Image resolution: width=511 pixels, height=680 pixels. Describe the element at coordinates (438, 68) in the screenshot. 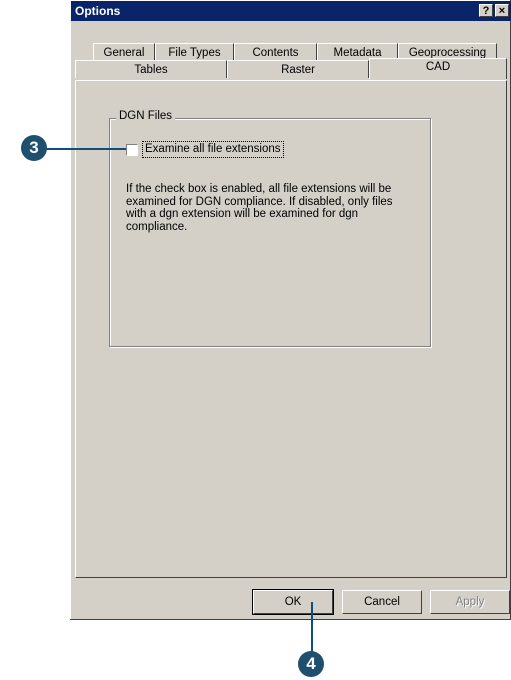

I see `tab-cad: CAD` at that location.